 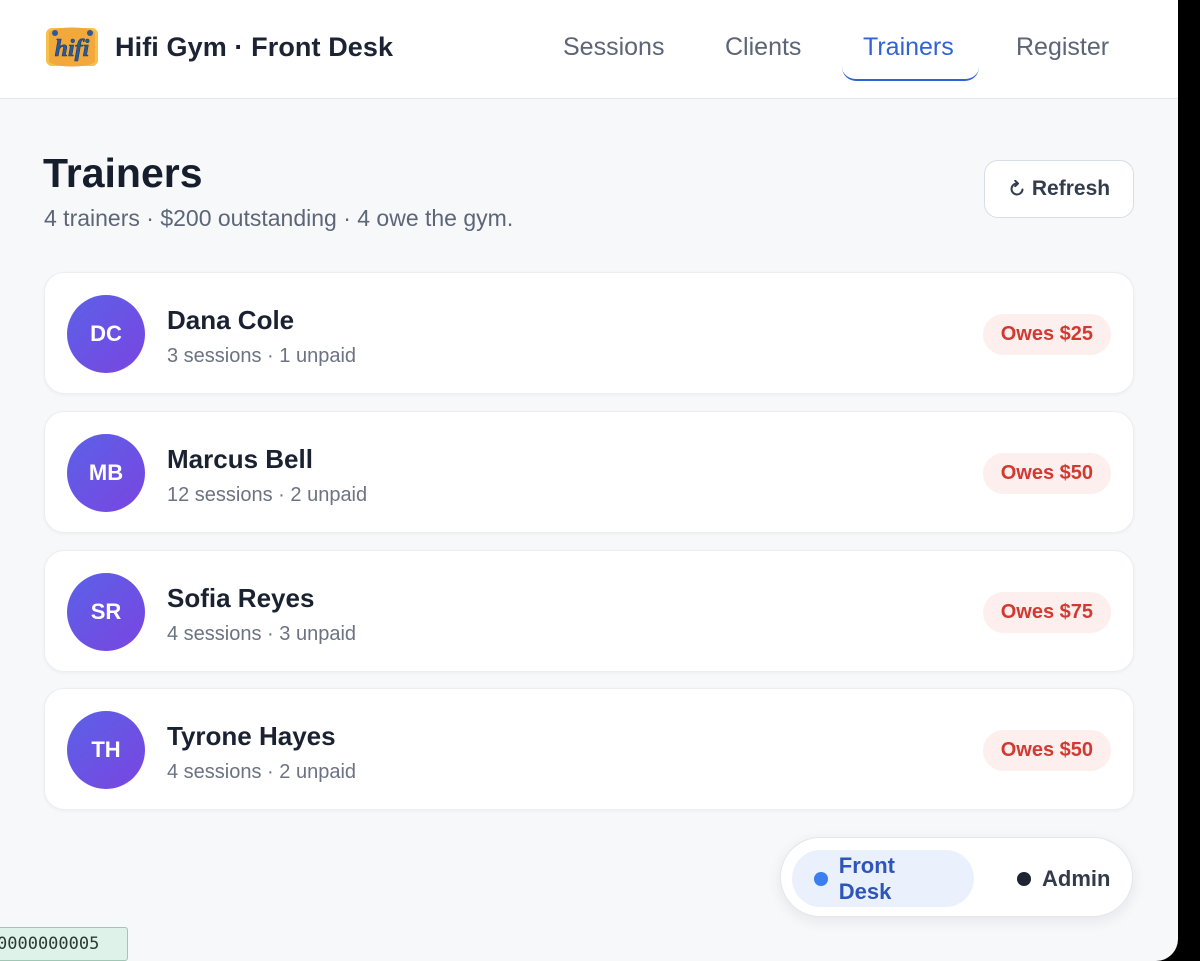 What do you see at coordinates (254, 47) in the screenshot?
I see `app-title: Hifi Gym · Front Desk` at bounding box center [254, 47].